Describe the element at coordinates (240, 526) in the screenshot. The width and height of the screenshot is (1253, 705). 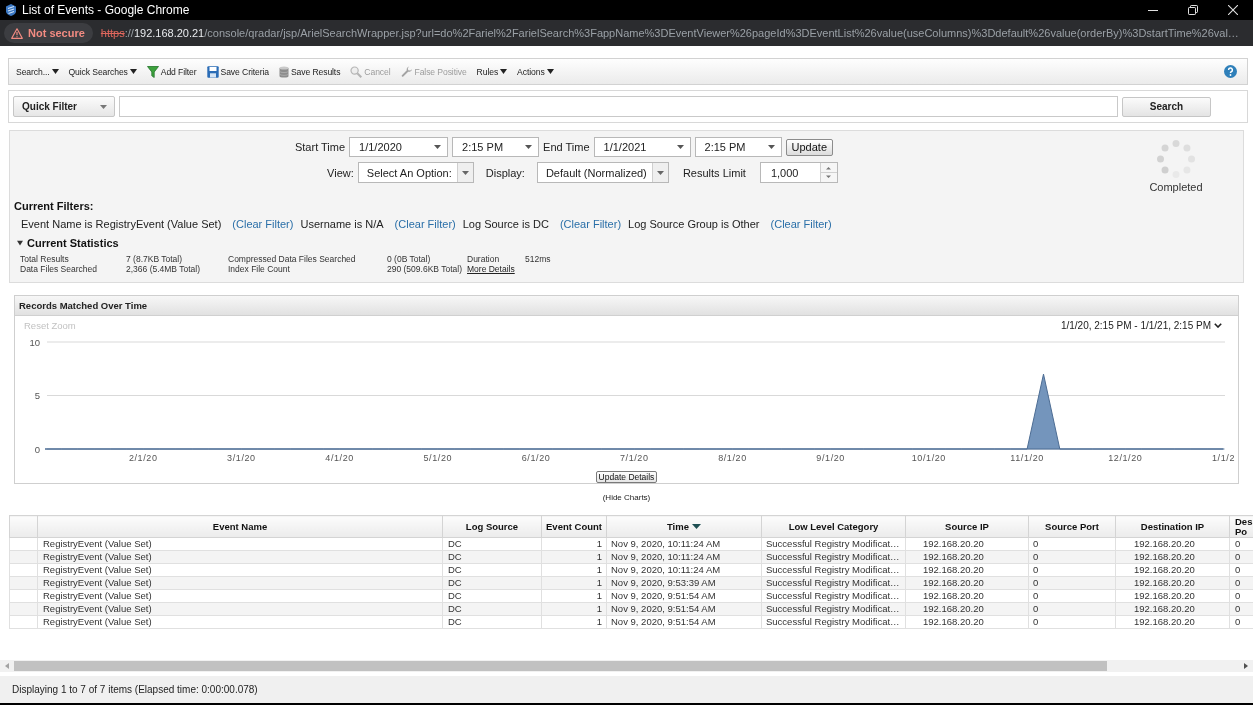
I see `column-header: Event Name` at that location.